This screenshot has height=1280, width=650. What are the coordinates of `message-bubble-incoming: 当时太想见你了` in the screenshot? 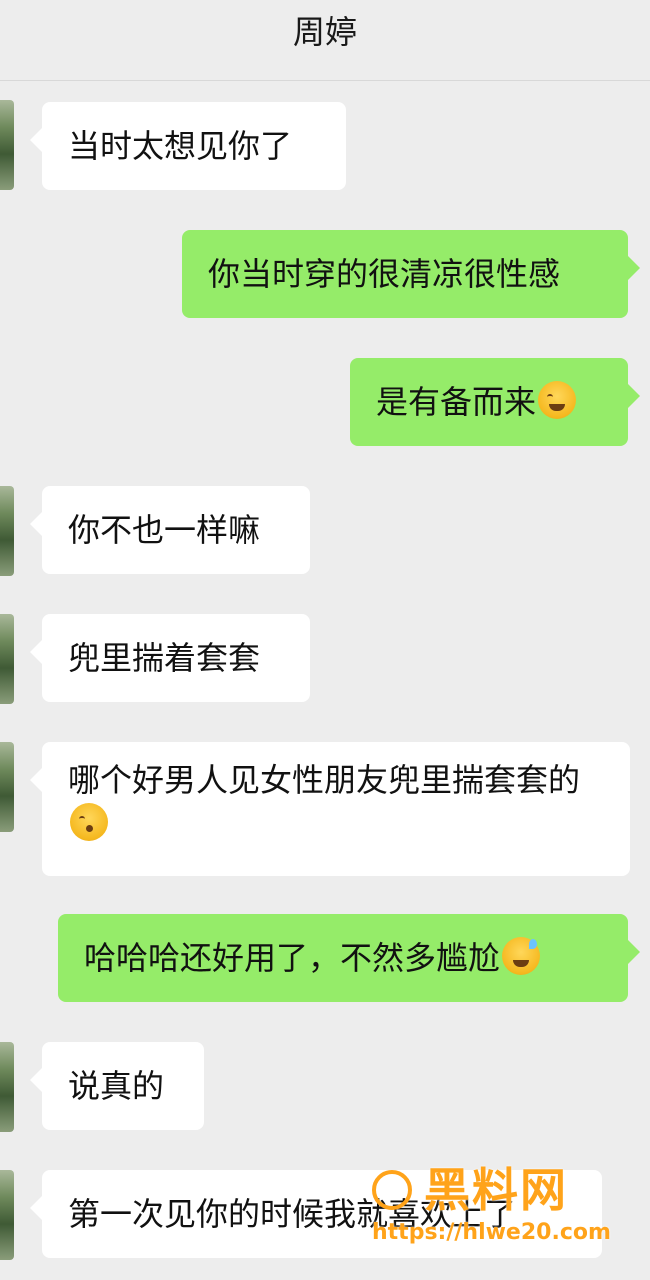 It's located at (188, 146).